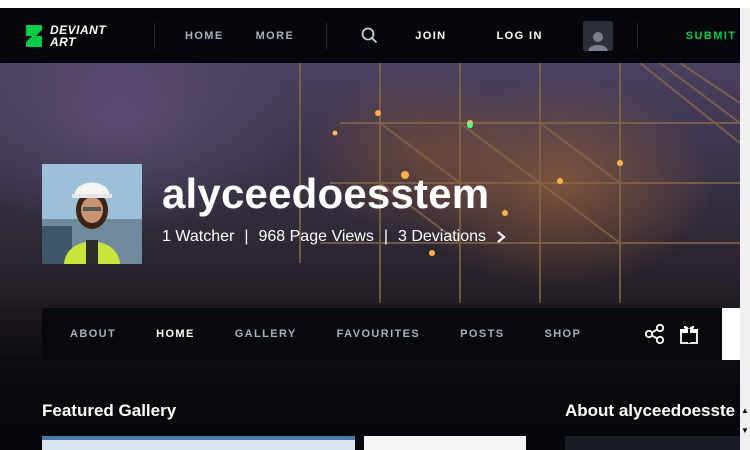  I want to click on join-link: JOIN, so click(430, 36).